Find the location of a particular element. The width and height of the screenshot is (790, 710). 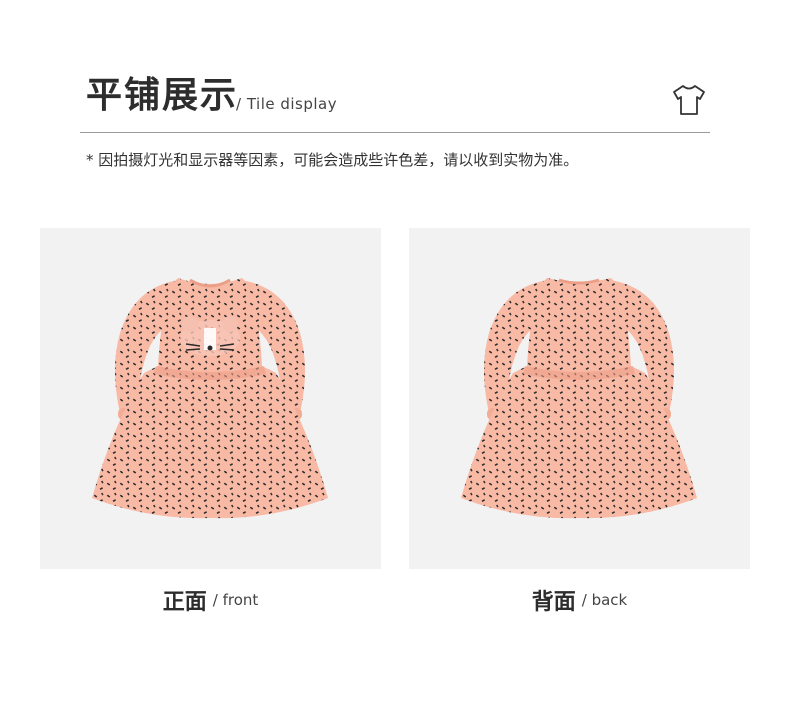

back-caption-en: / back is located at coordinates (604, 600).